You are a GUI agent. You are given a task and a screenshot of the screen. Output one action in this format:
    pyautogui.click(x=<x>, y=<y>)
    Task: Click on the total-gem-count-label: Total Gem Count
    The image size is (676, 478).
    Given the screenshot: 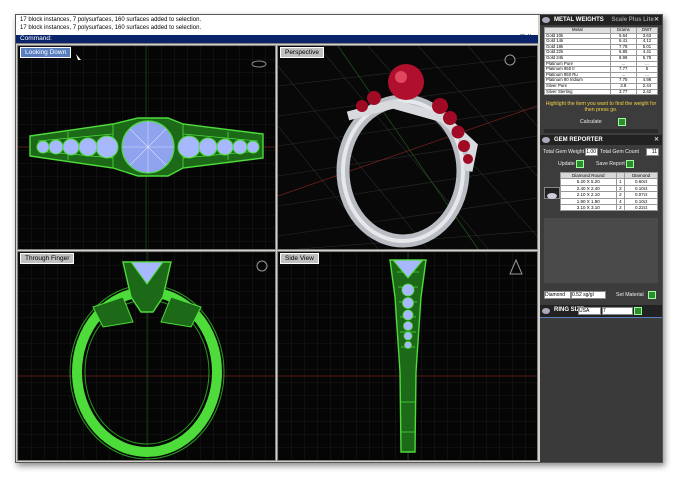 What is the action you would take?
    pyautogui.click(x=619, y=152)
    